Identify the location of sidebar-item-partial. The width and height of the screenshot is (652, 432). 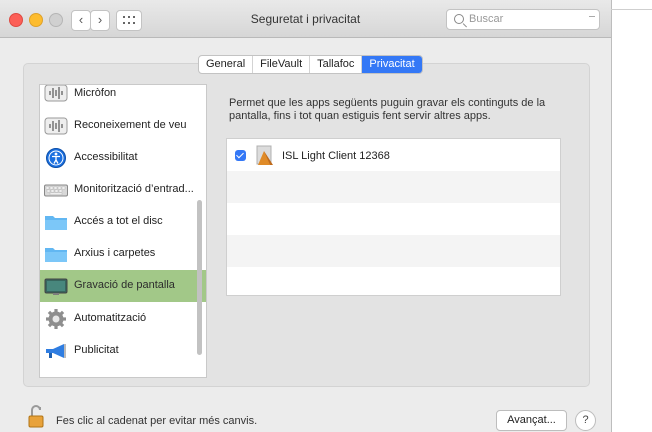
(123, 373).